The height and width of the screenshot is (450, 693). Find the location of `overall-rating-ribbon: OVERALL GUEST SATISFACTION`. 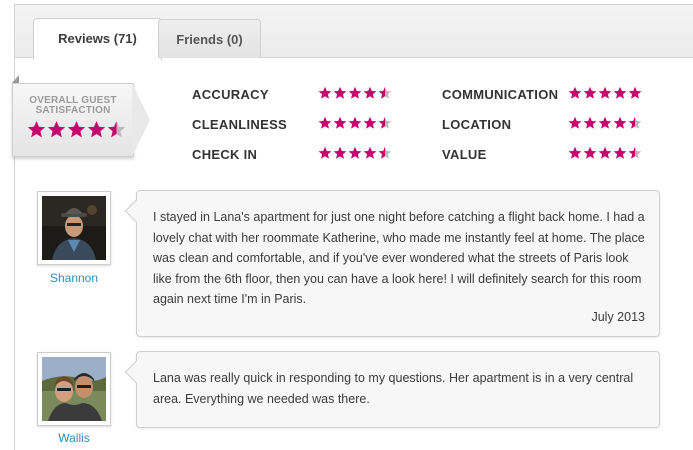

overall-rating-ribbon: OVERALL GUEST SATISFACTION is located at coordinates (73, 120).